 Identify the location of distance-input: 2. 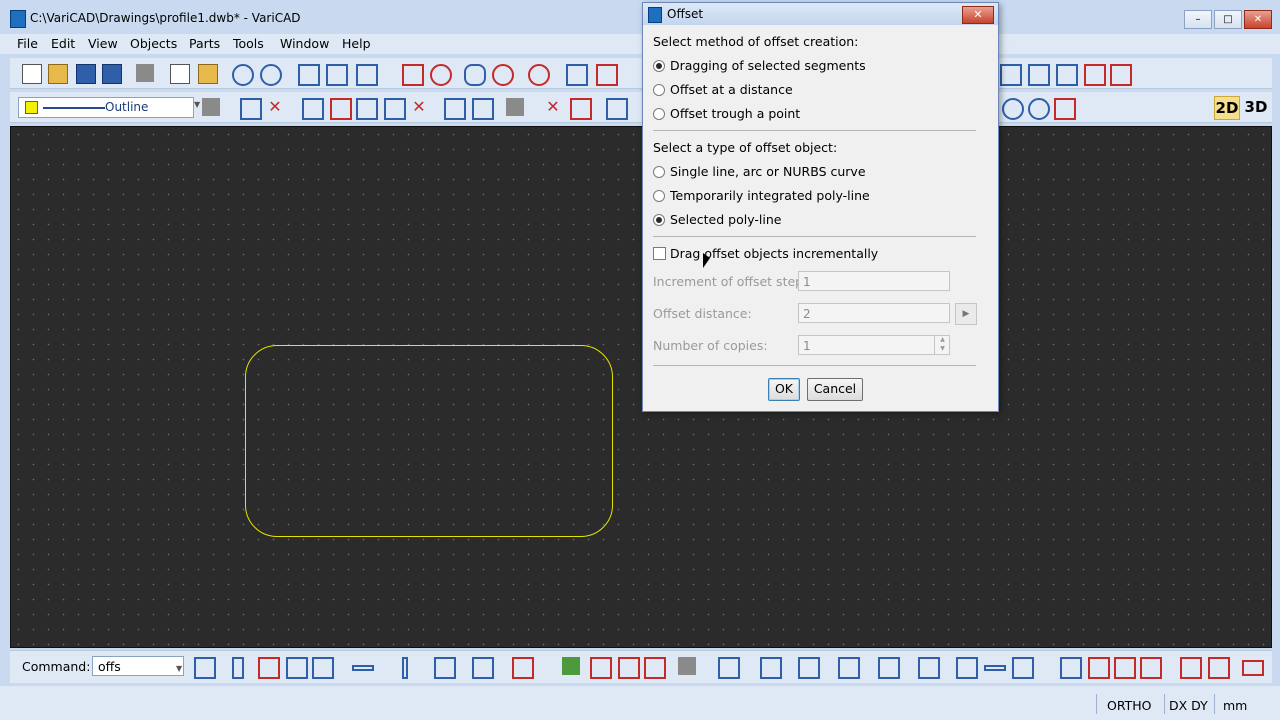
(874, 313).